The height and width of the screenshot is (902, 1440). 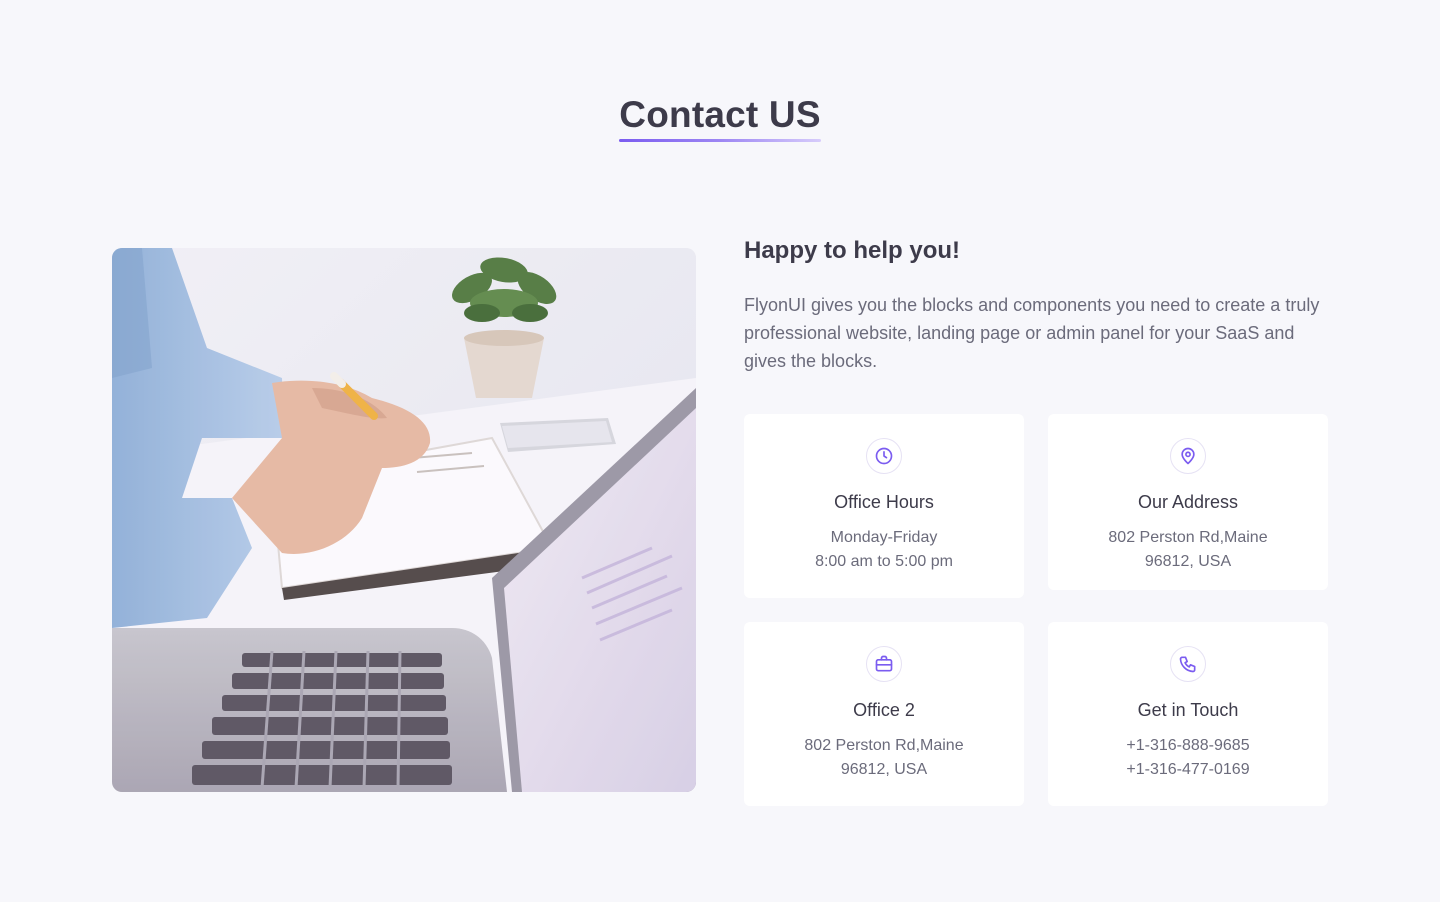 I want to click on clock-icon, so click(x=884, y=456).